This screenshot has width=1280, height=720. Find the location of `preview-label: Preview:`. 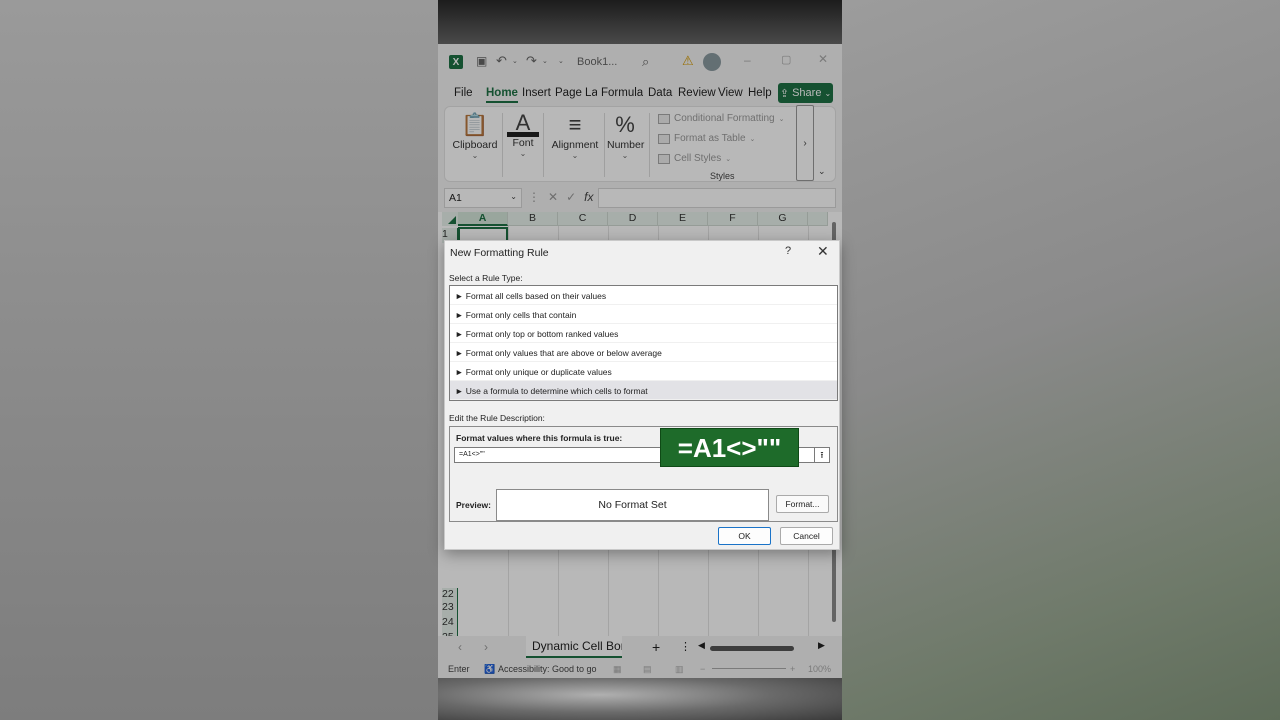

preview-label: Preview: is located at coordinates (473, 505).